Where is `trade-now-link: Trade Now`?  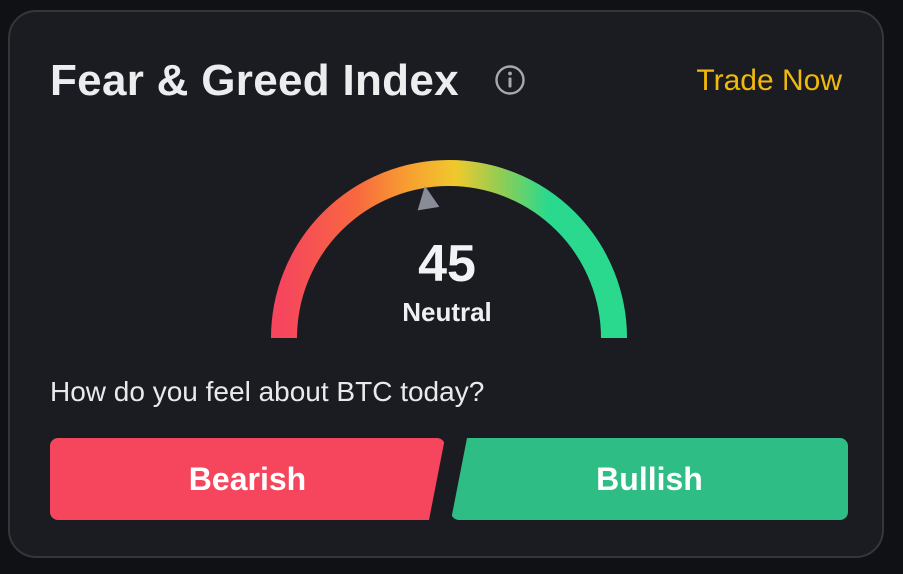 trade-now-link: Trade Now is located at coordinates (769, 81).